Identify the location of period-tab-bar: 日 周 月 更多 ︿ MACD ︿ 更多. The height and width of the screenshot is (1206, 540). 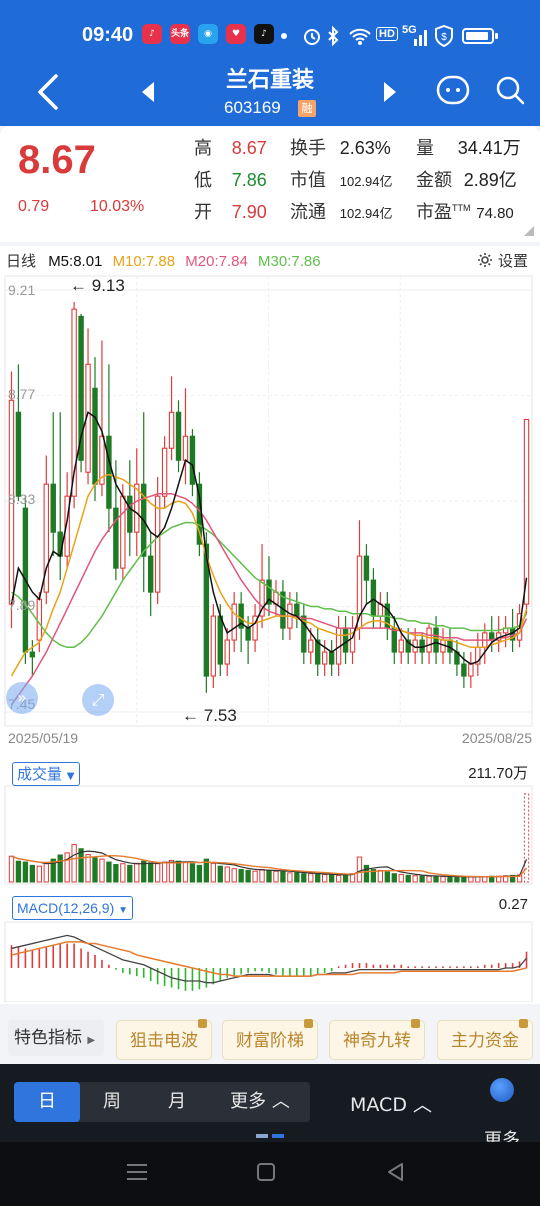
(270, 1107).